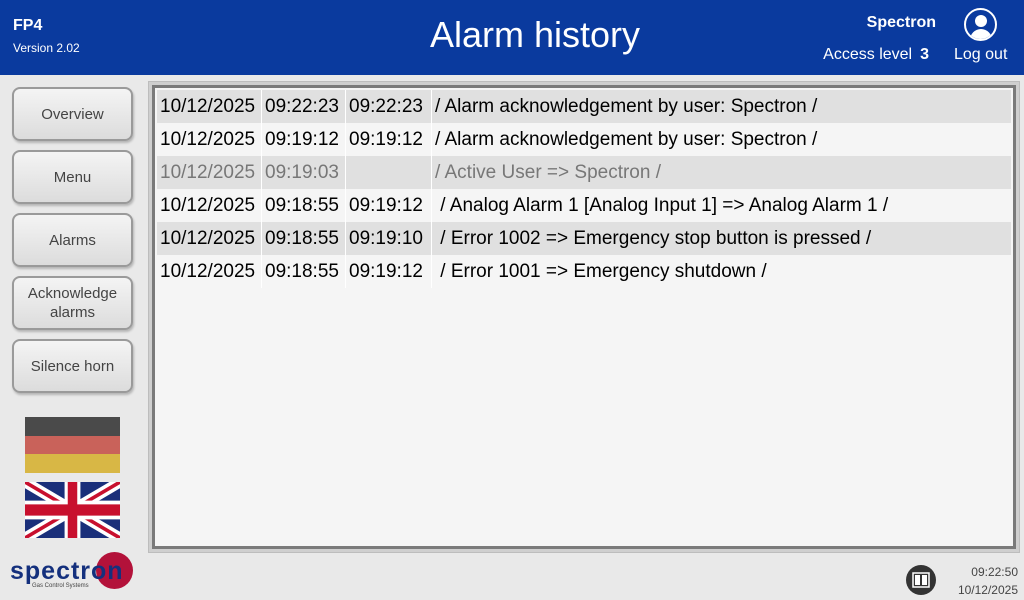 This screenshot has width=1024, height=600. What do you see at coordinates (72, 510) in the screenshot?
I see `uk-flag-icon` at bounding box center [72, 510].